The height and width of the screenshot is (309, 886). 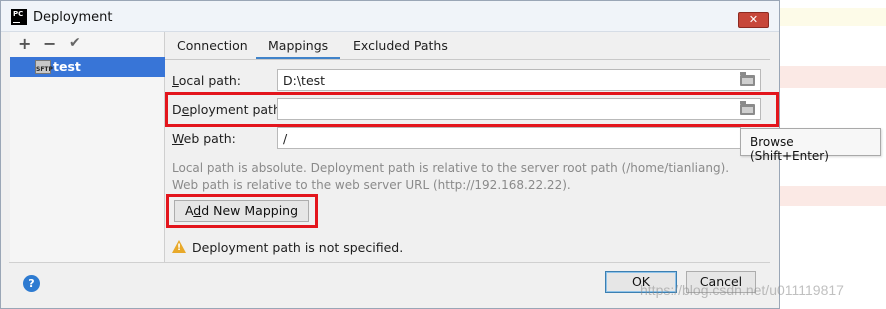 What do you see at coordinates (179, 248) in the screenshot?
I see `warning-icon-mark: !` at bounding box center [179, 248].